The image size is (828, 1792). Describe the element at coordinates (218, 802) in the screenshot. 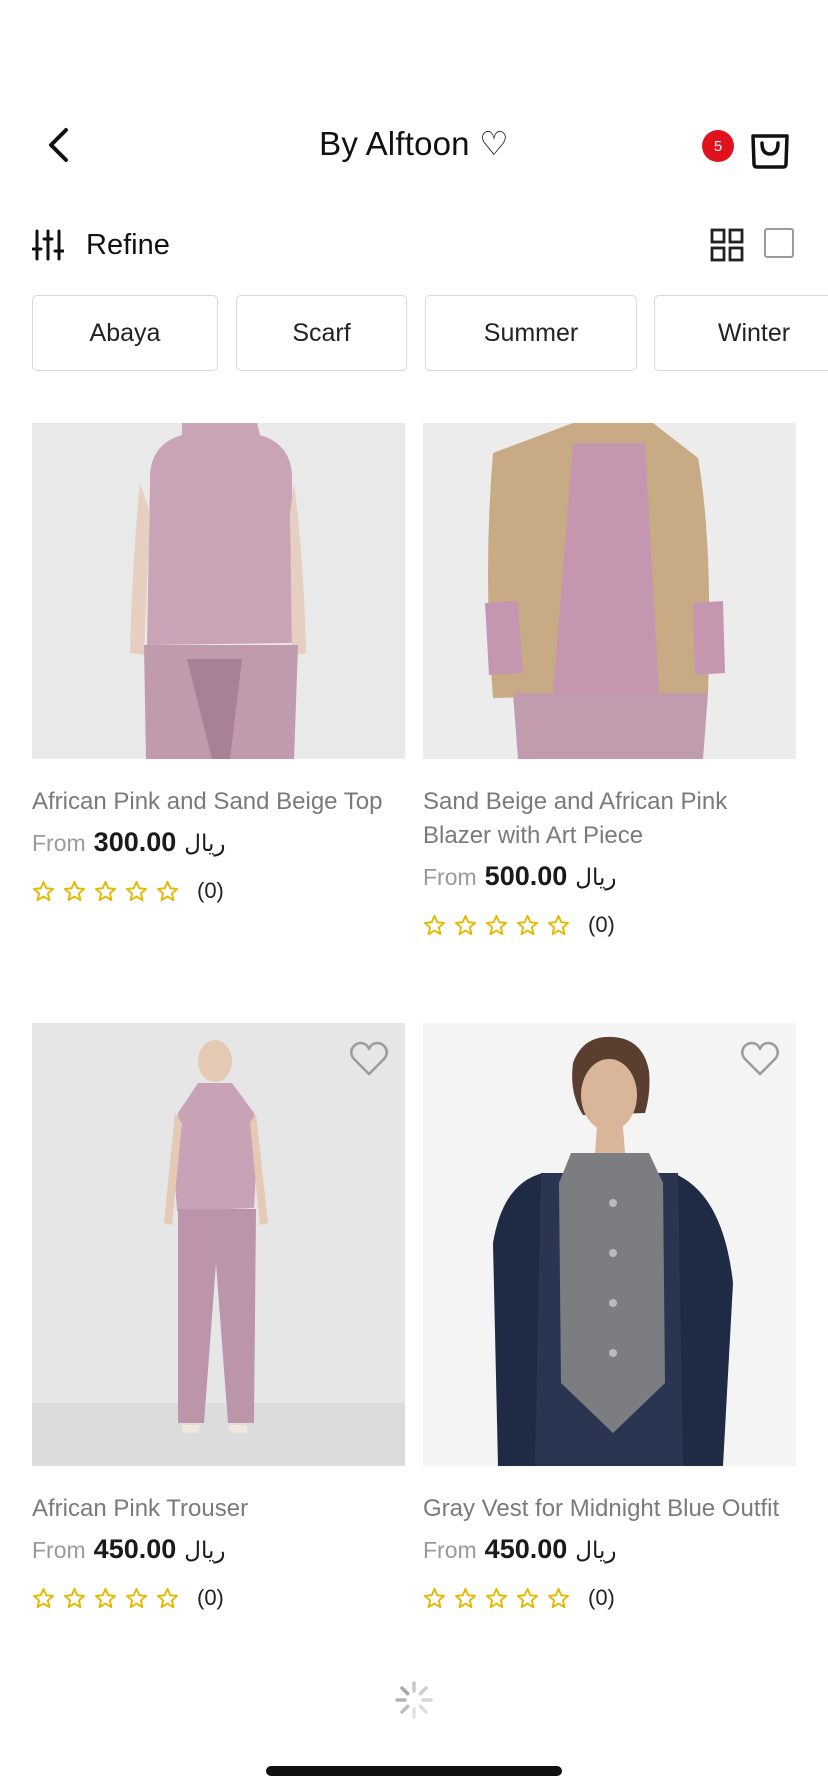

I see `product-name: African Pink and Sand Beige Top` at that location.